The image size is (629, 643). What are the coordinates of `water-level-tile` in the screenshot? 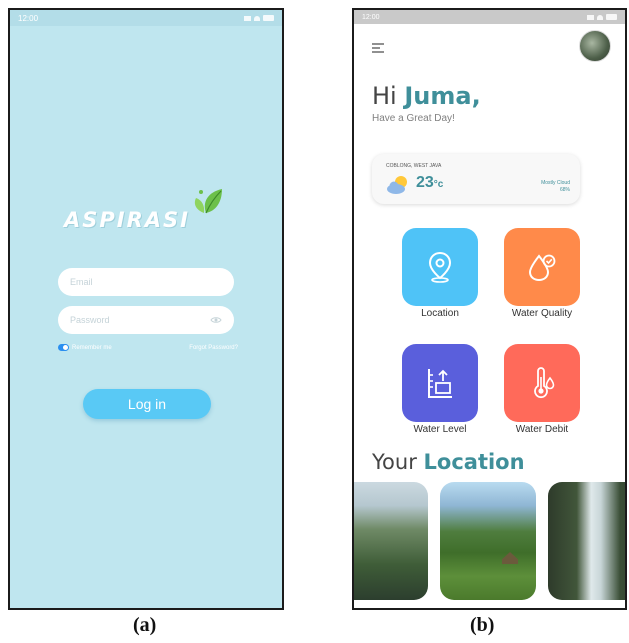 It's located at (440, 383).